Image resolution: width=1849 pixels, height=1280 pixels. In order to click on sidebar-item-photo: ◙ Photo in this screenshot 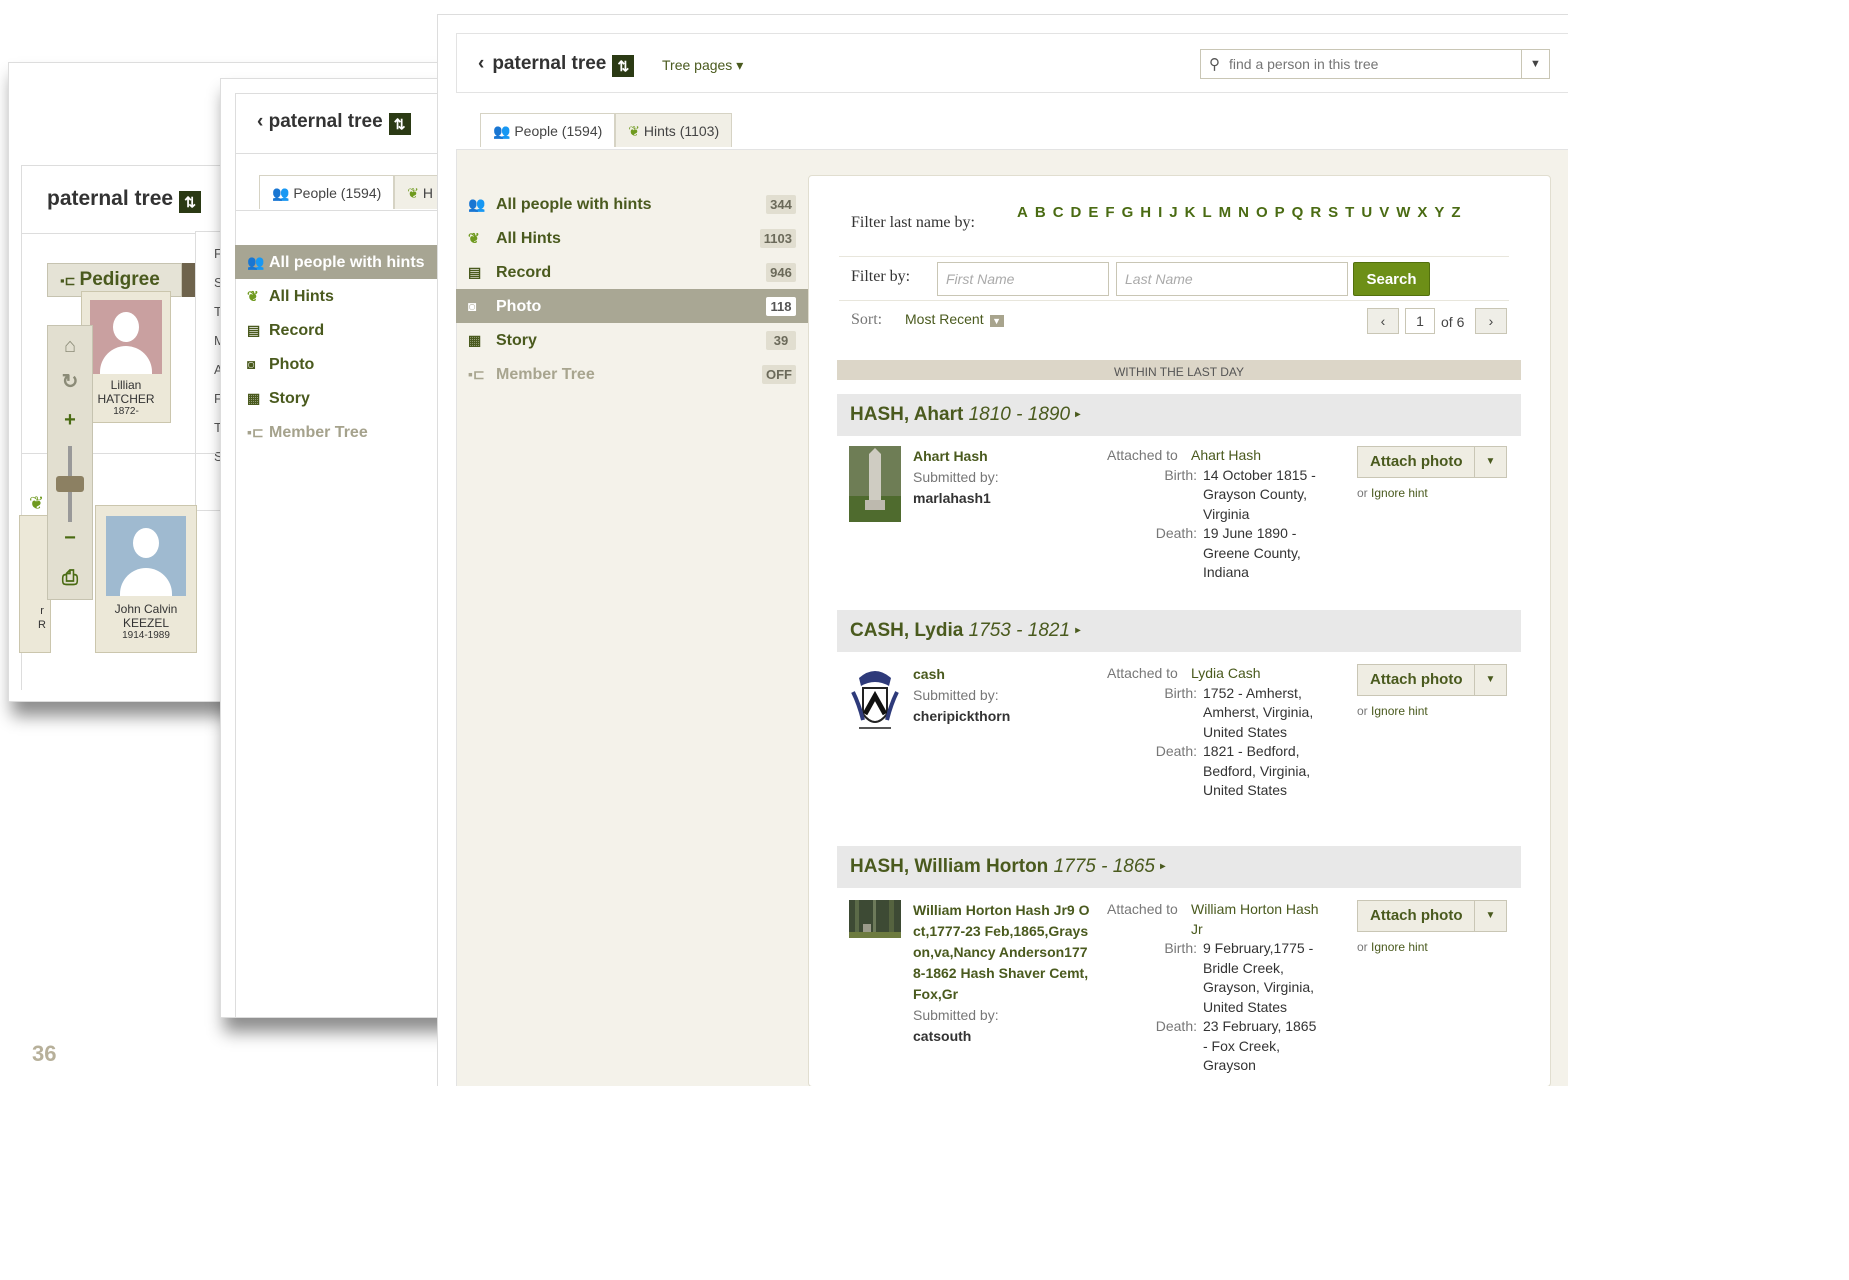, I will do `click(347, 364)`.